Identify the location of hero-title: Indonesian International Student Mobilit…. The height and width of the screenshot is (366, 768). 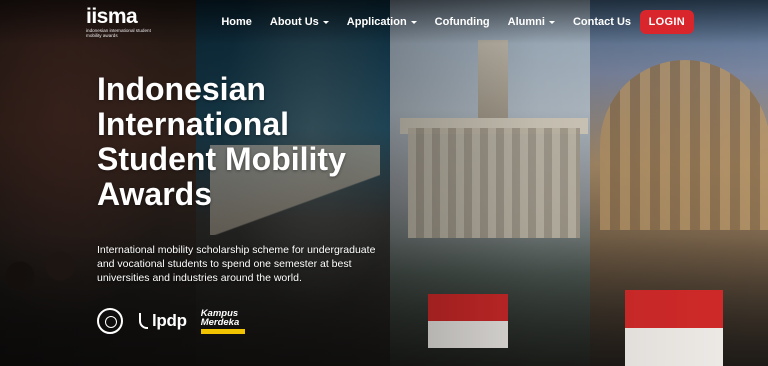
(247, 142).